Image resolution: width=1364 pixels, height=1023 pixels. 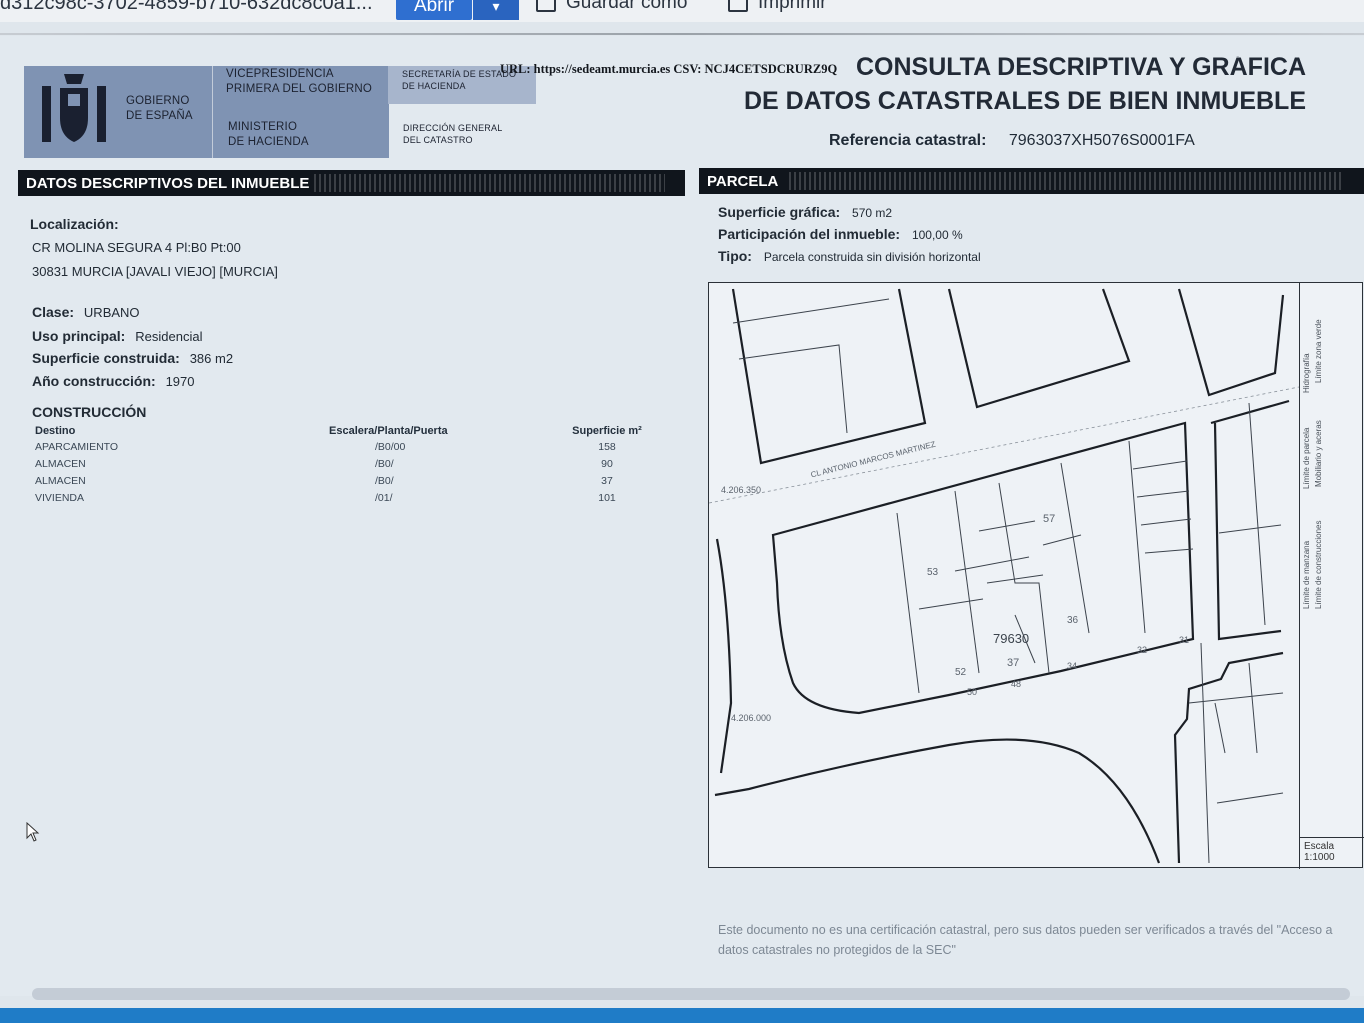 What do you see at coordinates (496, 7) in the screenshot?
I see `chevron-down-icon: ▾` at bounding box center [496, 7].